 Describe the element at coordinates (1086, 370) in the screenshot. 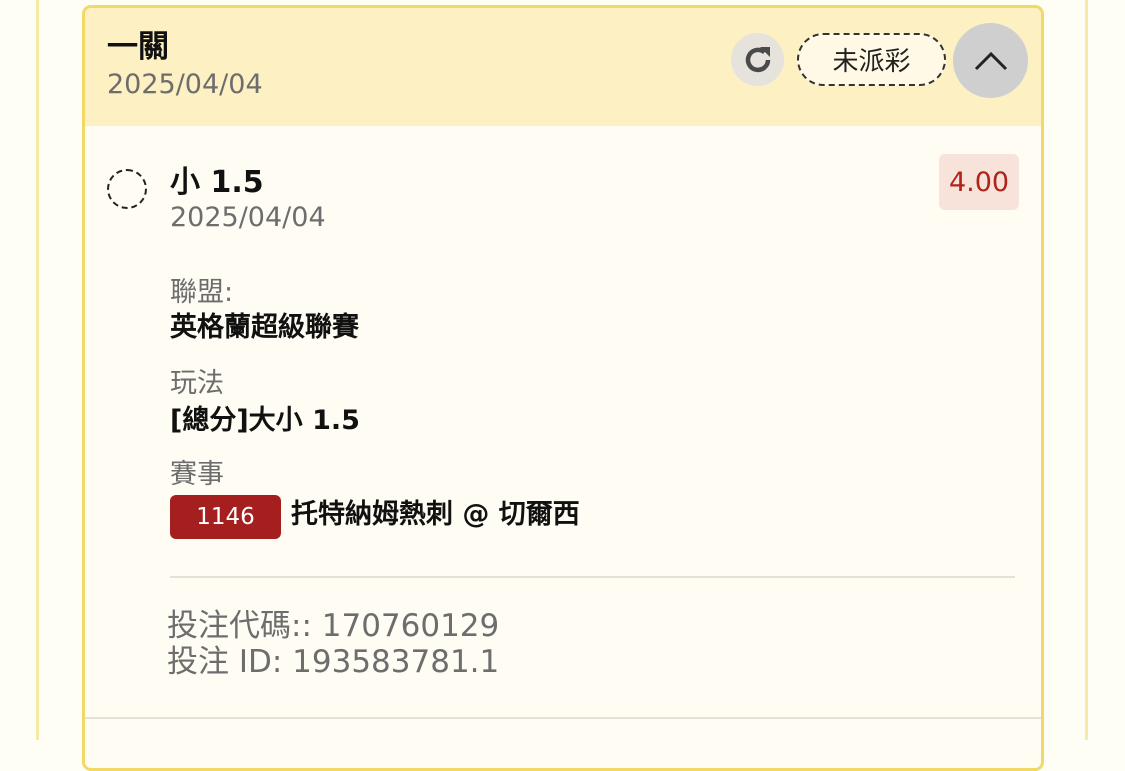

I see `right-border-line` at that location.